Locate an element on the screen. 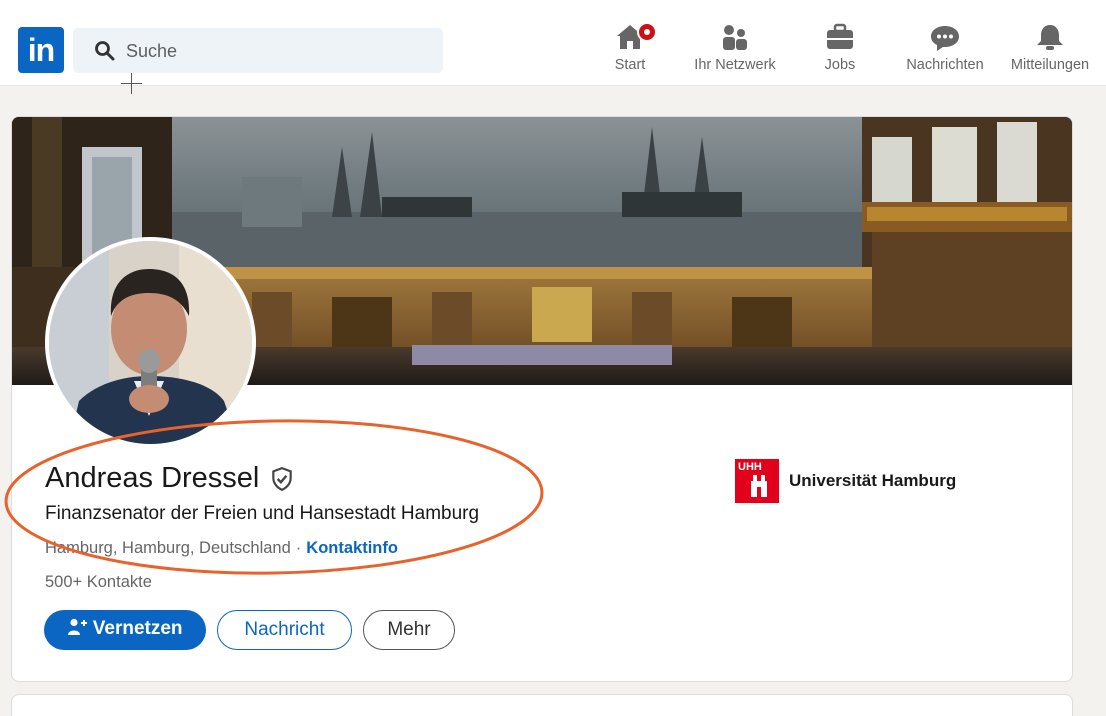 This screenshot has width=1106, height=716. nav-item-jobs: Jobs is located at coordinates (840, 52).